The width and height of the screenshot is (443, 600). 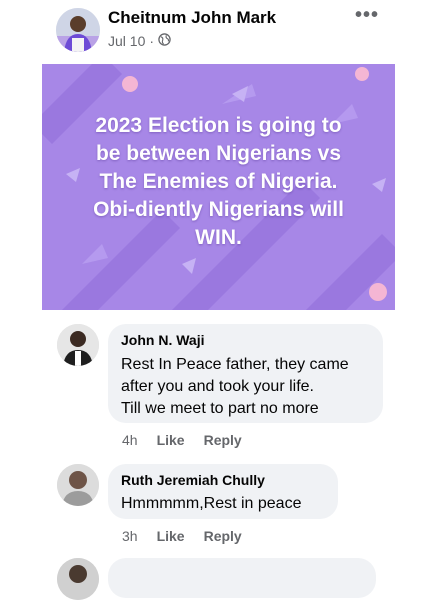 I want to click on post-meta: Jul 10 ·, so click(x=139, y=41).